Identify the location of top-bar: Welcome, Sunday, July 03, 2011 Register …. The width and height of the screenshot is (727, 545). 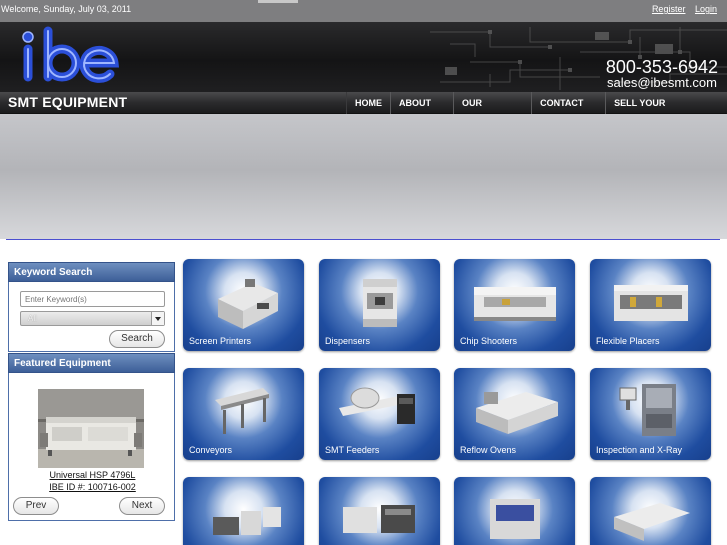
(363, 11).